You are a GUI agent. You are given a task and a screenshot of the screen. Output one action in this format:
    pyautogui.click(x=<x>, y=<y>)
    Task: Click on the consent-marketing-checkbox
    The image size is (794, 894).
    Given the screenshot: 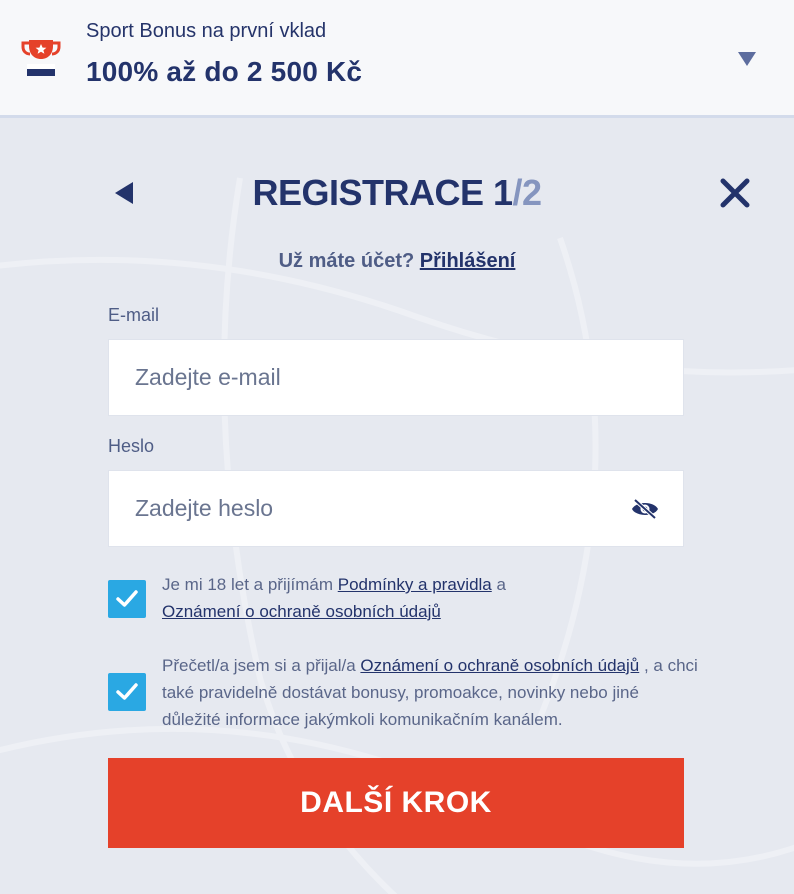 What is the action you would take?
    pyautogui.click(x=127, y=692)
    